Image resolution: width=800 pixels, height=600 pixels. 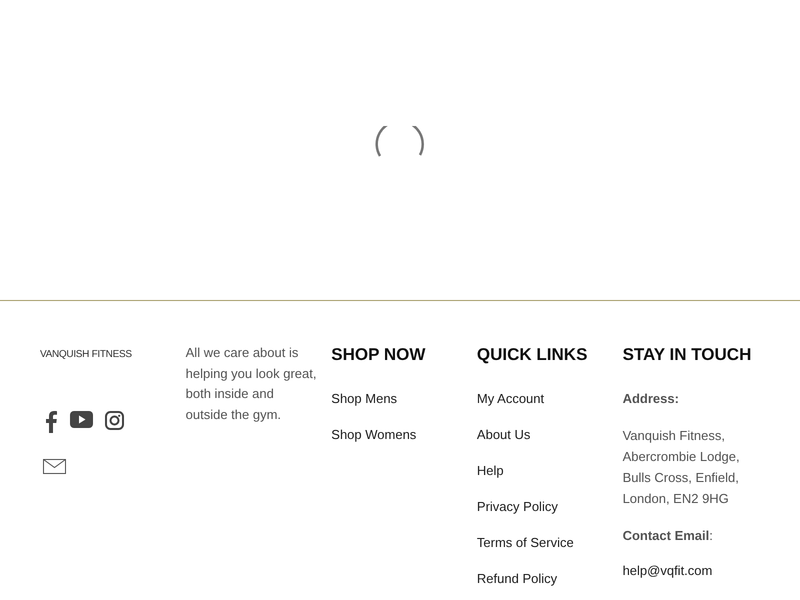 What do you see at coordinates (687, 355) in the screenshot?
I see `column-heading: STAY IN TOUCH` at bounding box center [687, 355].